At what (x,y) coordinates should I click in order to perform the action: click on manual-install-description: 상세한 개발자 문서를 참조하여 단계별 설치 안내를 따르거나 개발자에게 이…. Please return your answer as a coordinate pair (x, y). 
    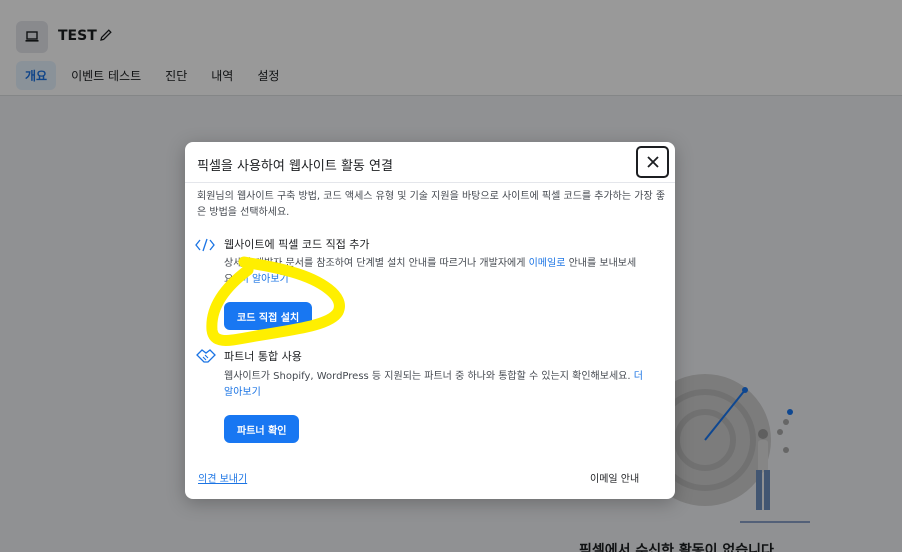
    Looking at the image, I should click on (434, 272).